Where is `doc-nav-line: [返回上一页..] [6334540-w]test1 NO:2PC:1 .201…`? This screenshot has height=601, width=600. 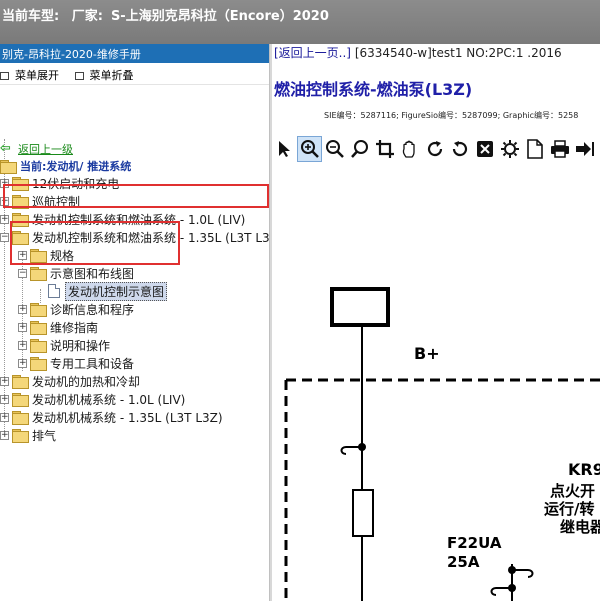 doc-nav-line: [返回上一页..] [6334540-w]test1 NO:2PC:1 .201… is located at coordinates (418, 52).